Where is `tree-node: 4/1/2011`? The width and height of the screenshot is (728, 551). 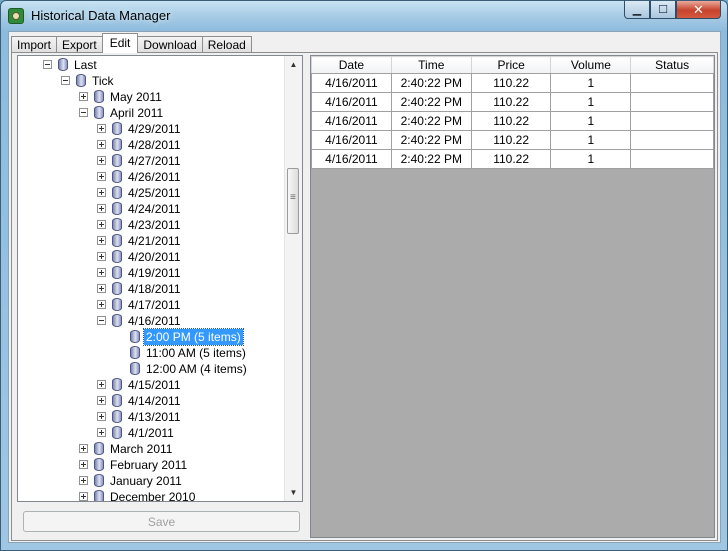
tree-node: 4/1/2011 is located at coordinates (152, 433).